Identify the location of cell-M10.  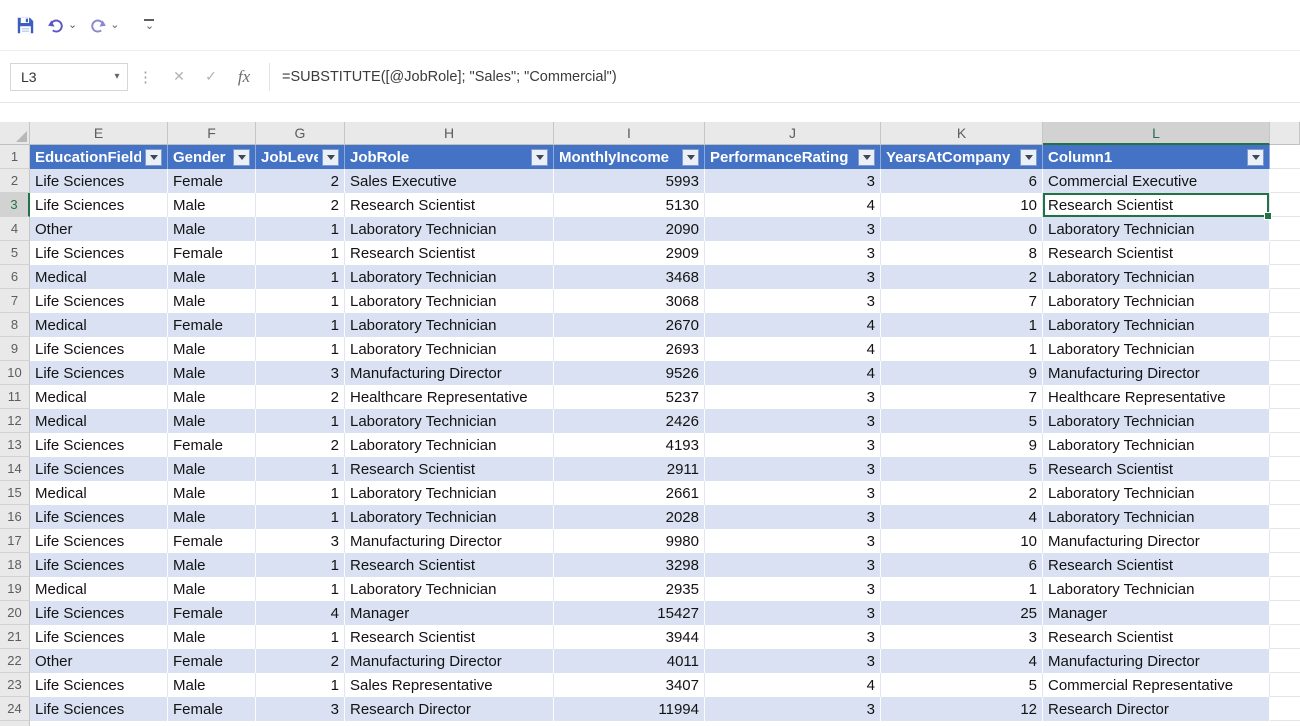
(1285, 373).